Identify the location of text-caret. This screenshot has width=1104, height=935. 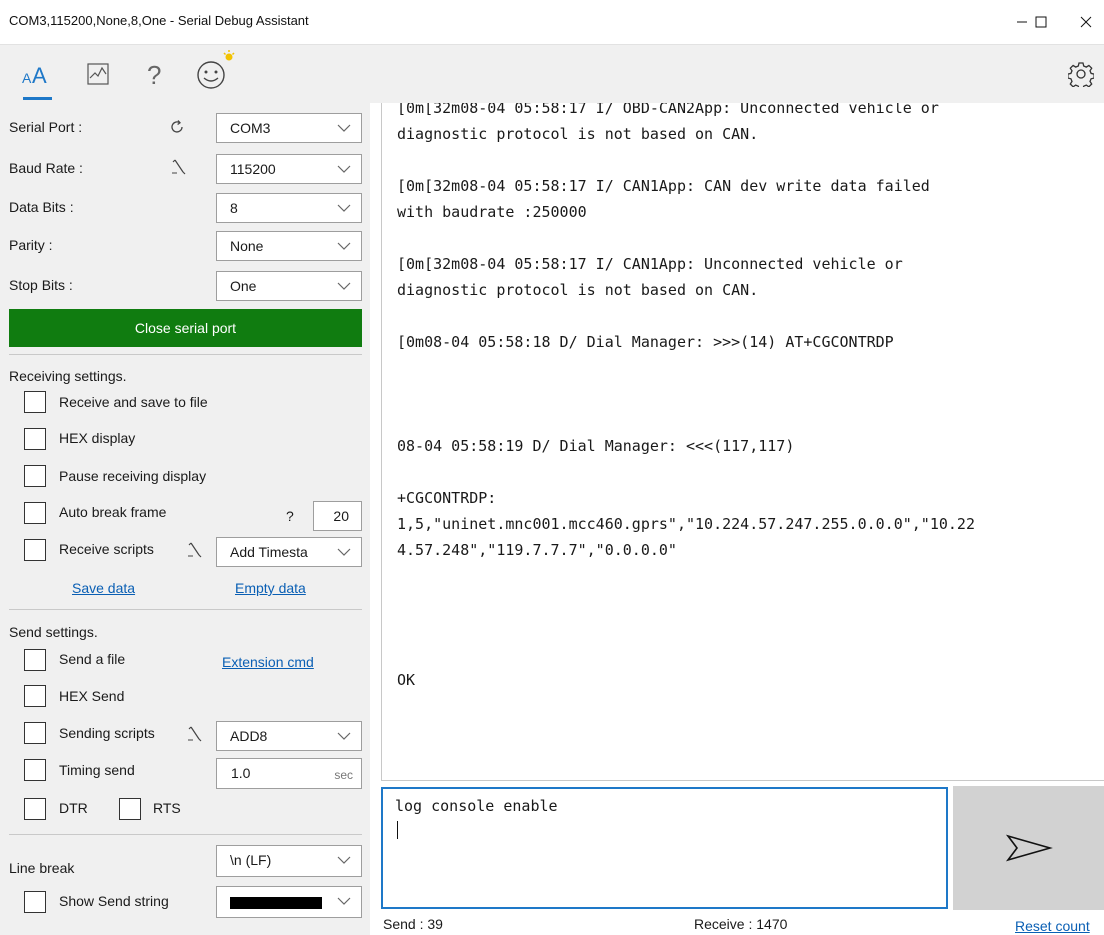
(397, 830).